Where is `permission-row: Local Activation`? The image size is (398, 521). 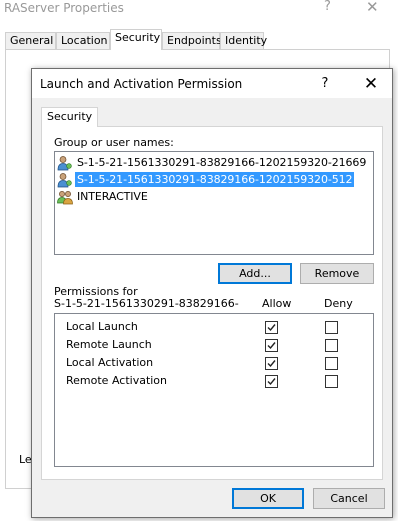 permission-row: Local Activation is located at coordinates (214, 363).